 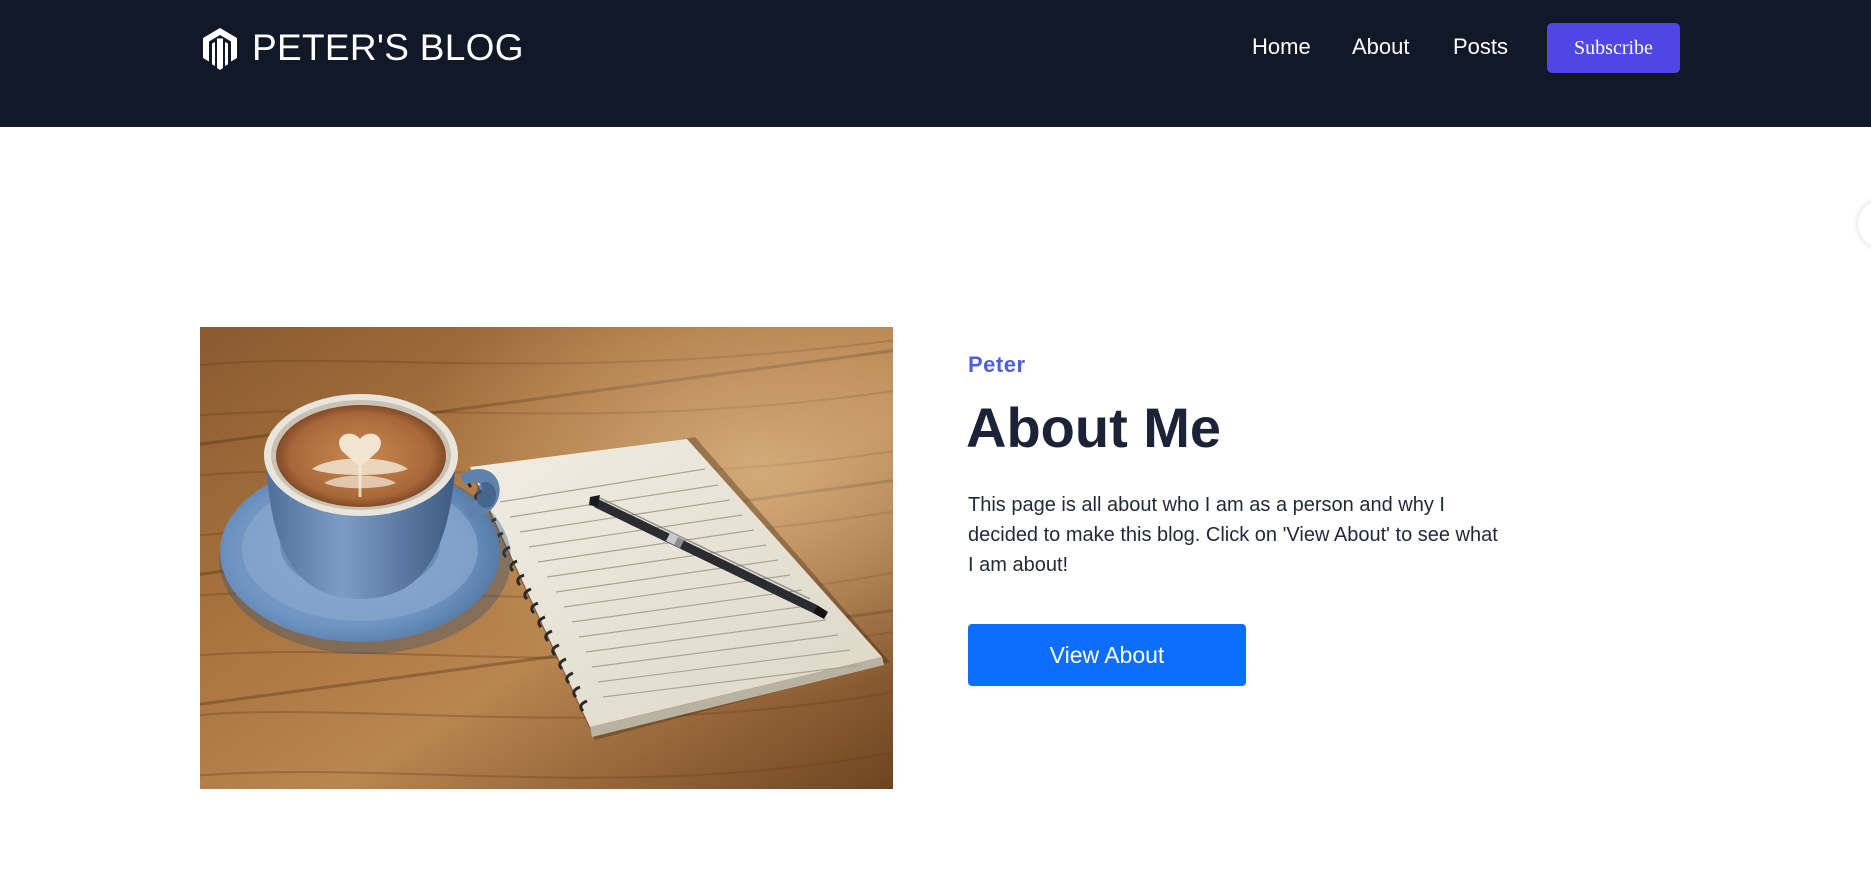 I want to click on view-about-button: View About, so click(x=1107, y=655).